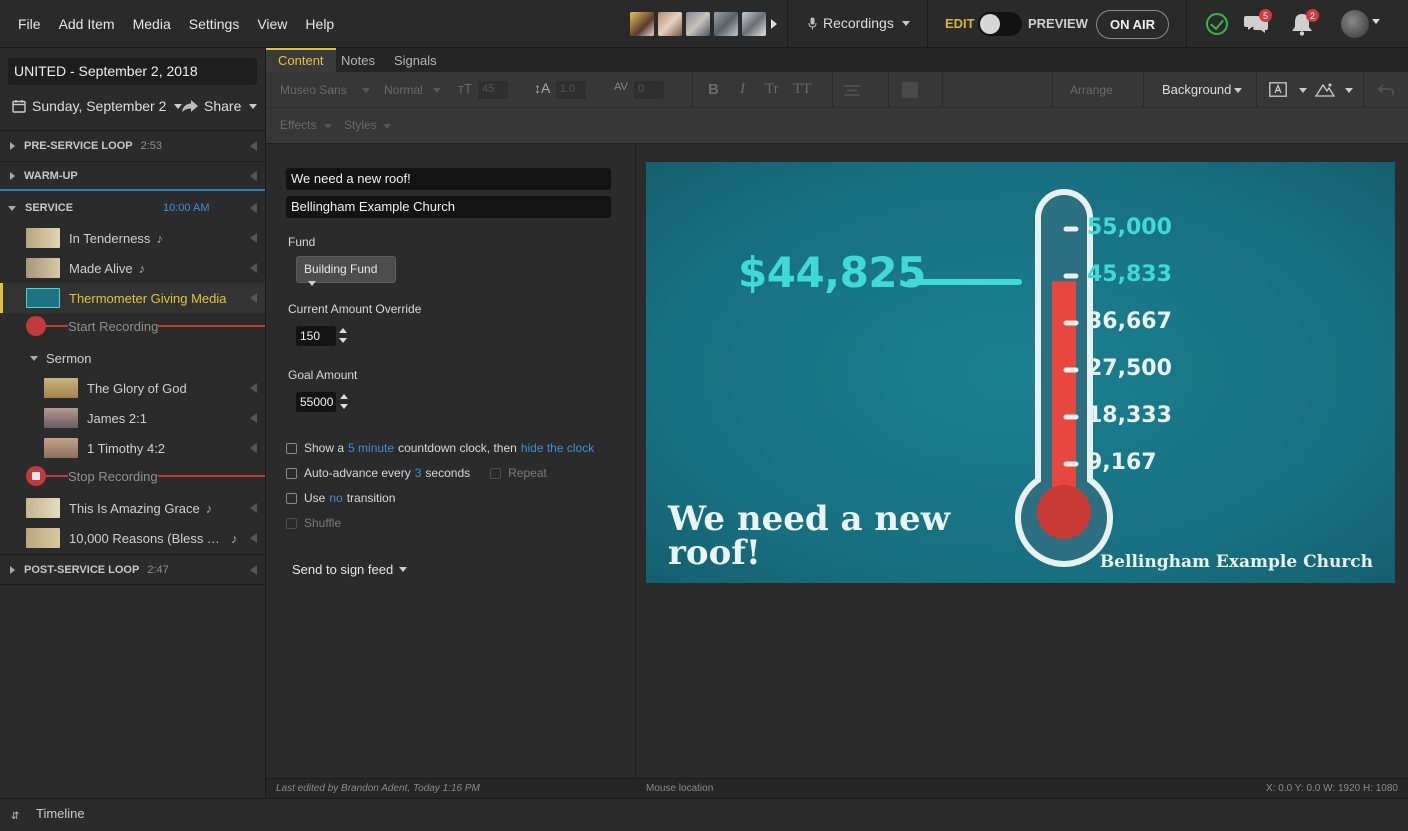 Image resolution: width=1408 pixels, height=831 pixels. What do you see at coordinates (1000, 24) in the screenshot?
I see `edit-preview-toggle` at bounding box center [1000, 24].